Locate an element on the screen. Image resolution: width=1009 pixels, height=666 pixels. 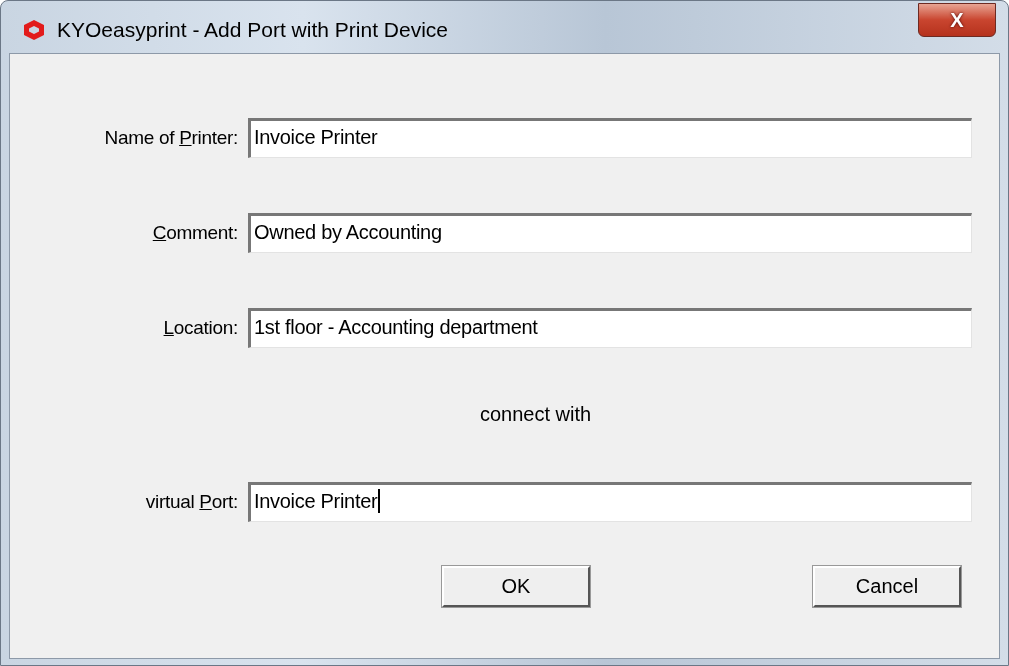
input-field: Owned by Accounting is located at coordinates (610, 233).